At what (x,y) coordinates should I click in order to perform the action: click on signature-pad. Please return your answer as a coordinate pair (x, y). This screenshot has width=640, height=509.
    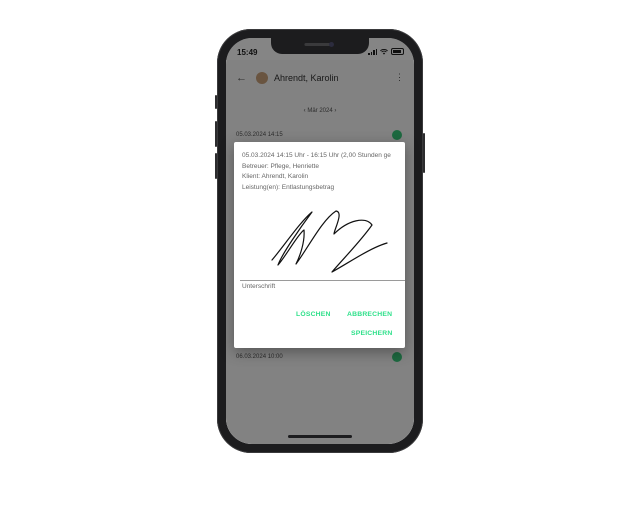
    Looking at the image, I should click on (323, 241).